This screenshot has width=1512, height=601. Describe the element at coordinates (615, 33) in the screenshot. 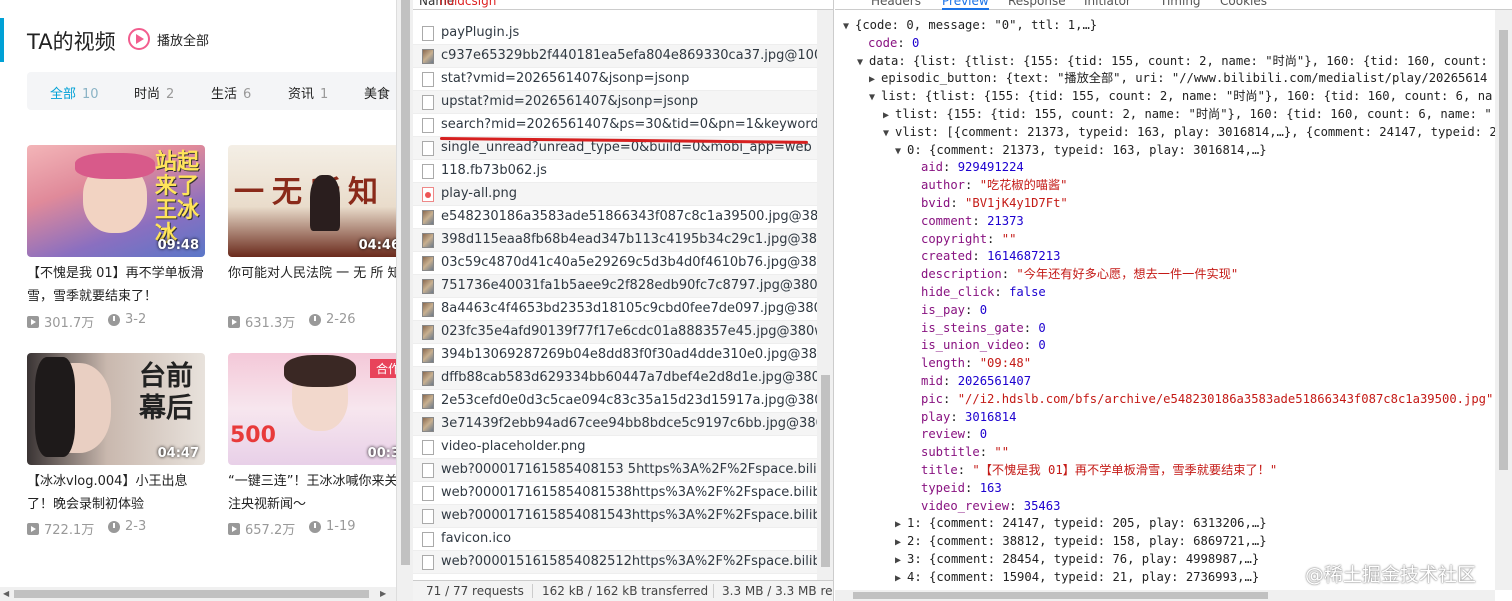

I see `request-row: payPlugin.js` at that location.